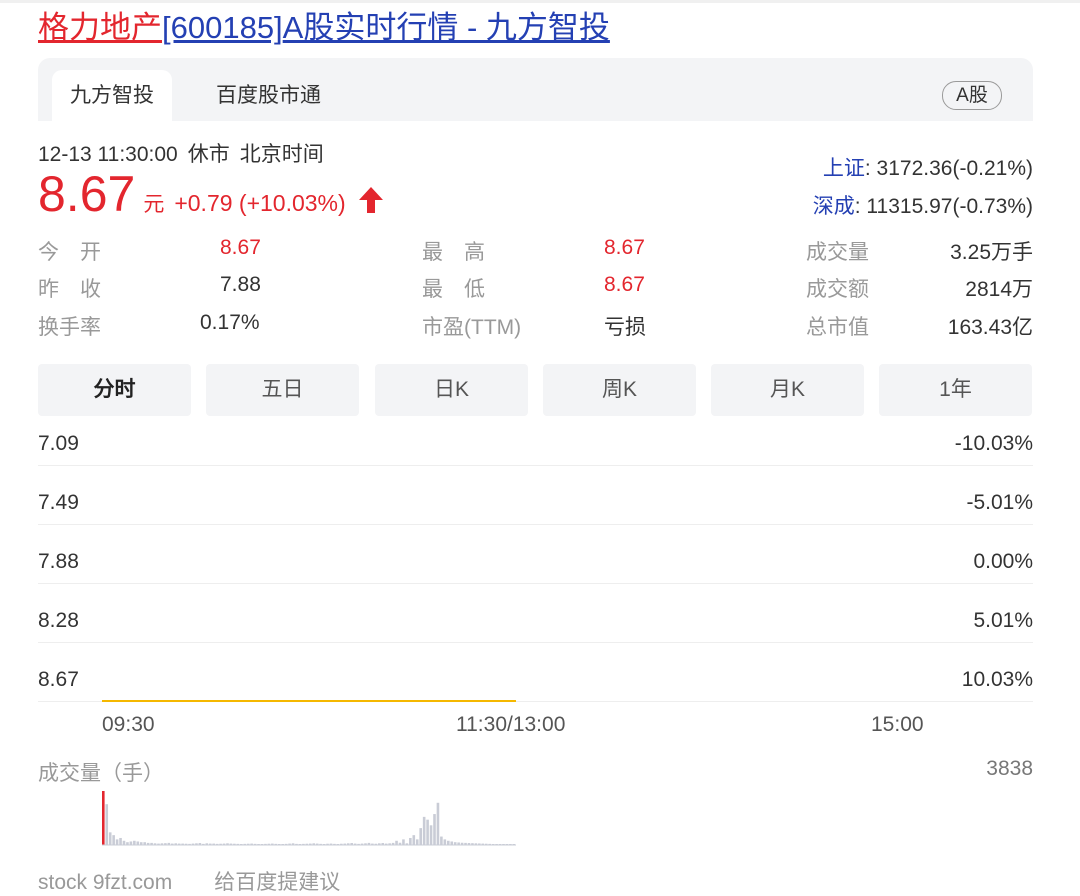 Image resolution: width=1080 pixels, height=896 pixels. I want to click on period-tab-5day: 五日, so click(282, 390).